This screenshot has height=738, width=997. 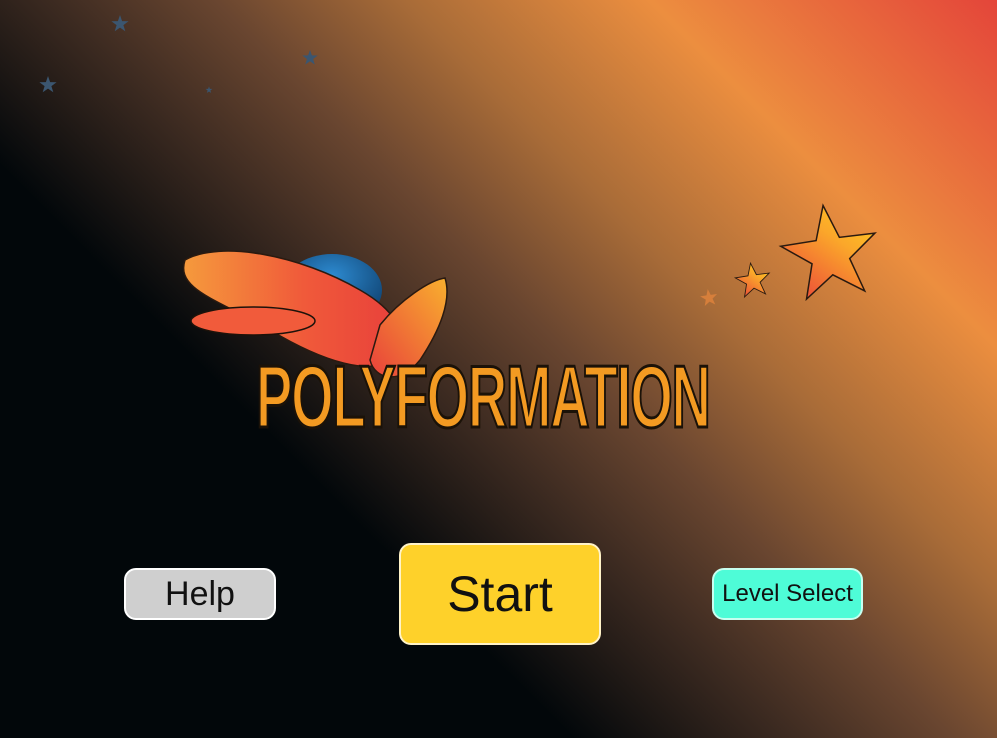 I want to click on level-select-button: Level Select, so click(x=787, y=594).